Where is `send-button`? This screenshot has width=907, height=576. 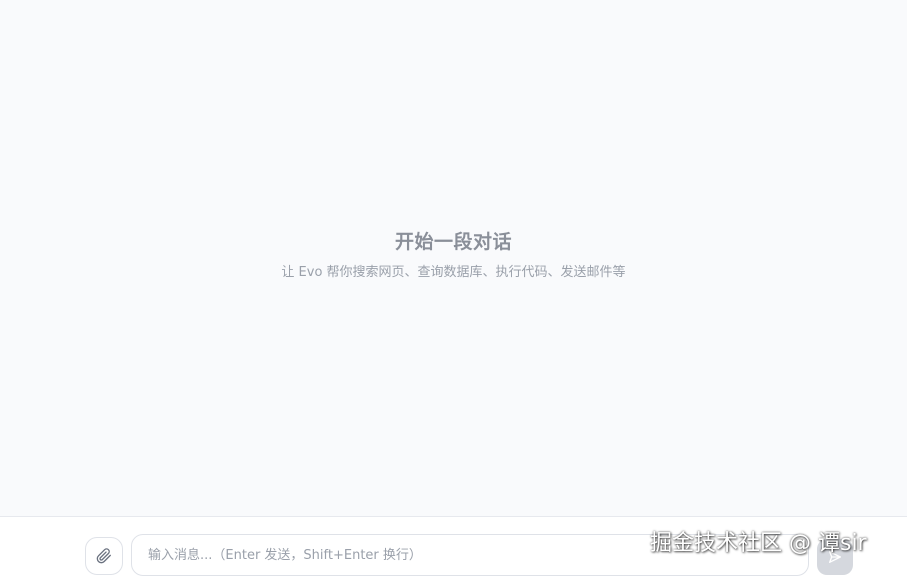 send-button is located at coordinates (835, 557).